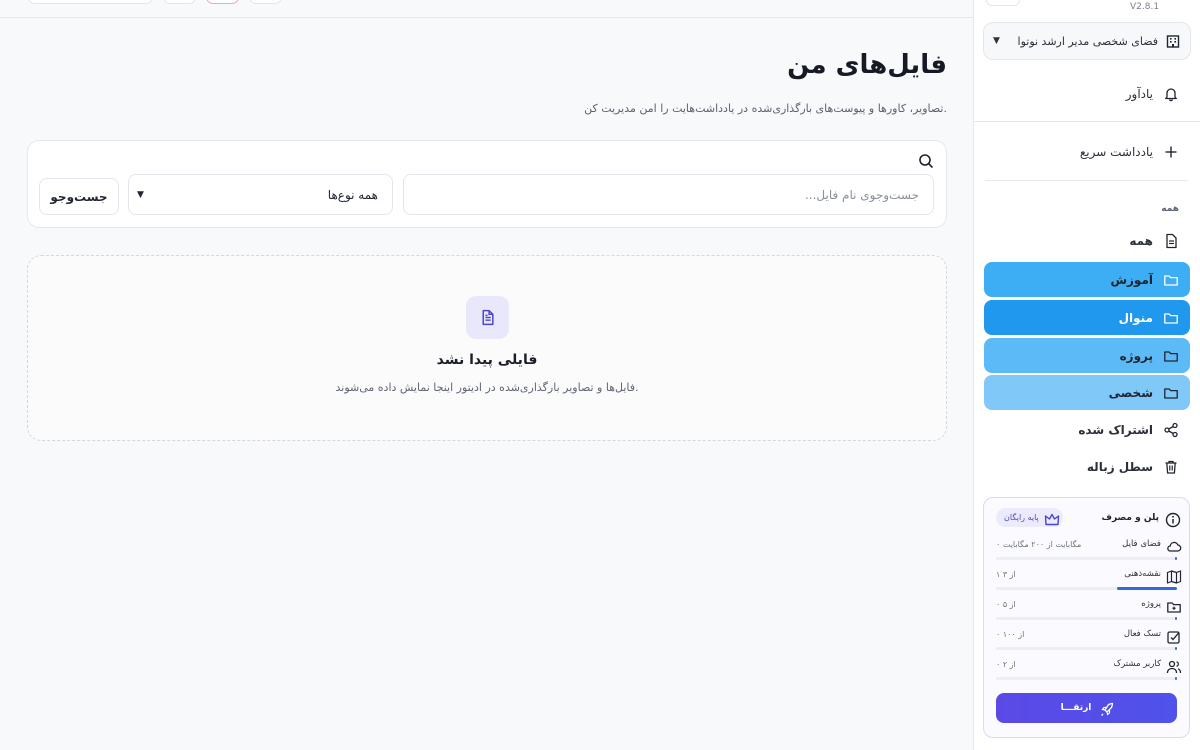 The width and height of the screenshot is (1200, 750). I want to click on crown-icon, so click(1051, 519).